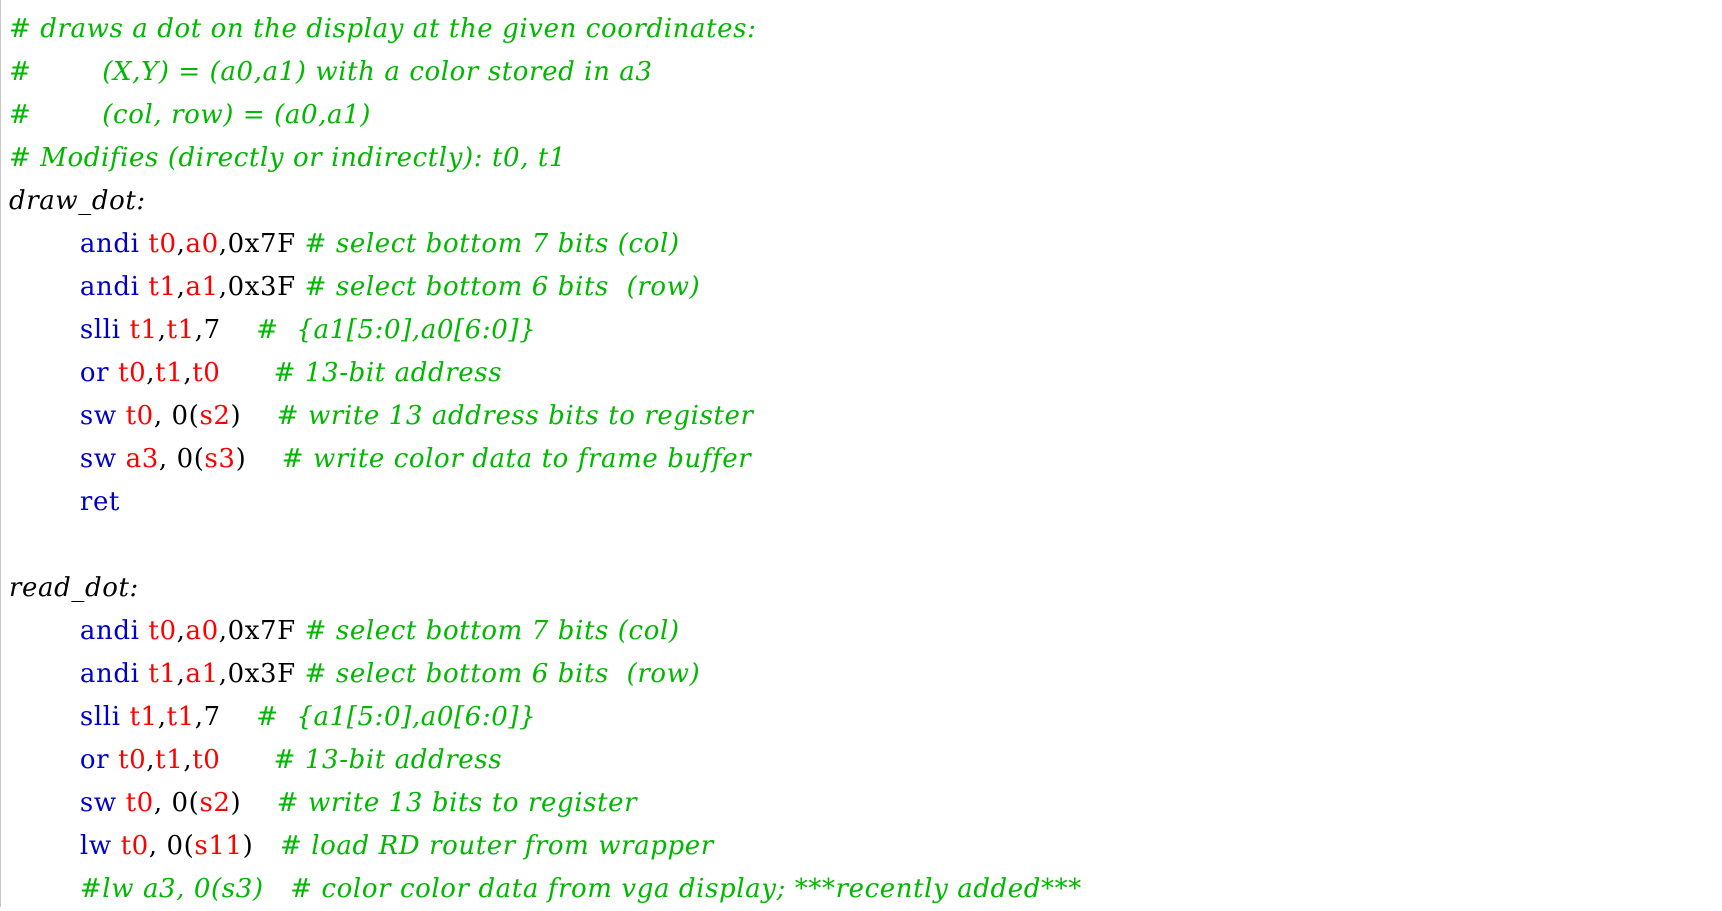  Describe the element at coordinates (77, 201) in the screenshot. I see `label-token: draw_dot:` at that location.